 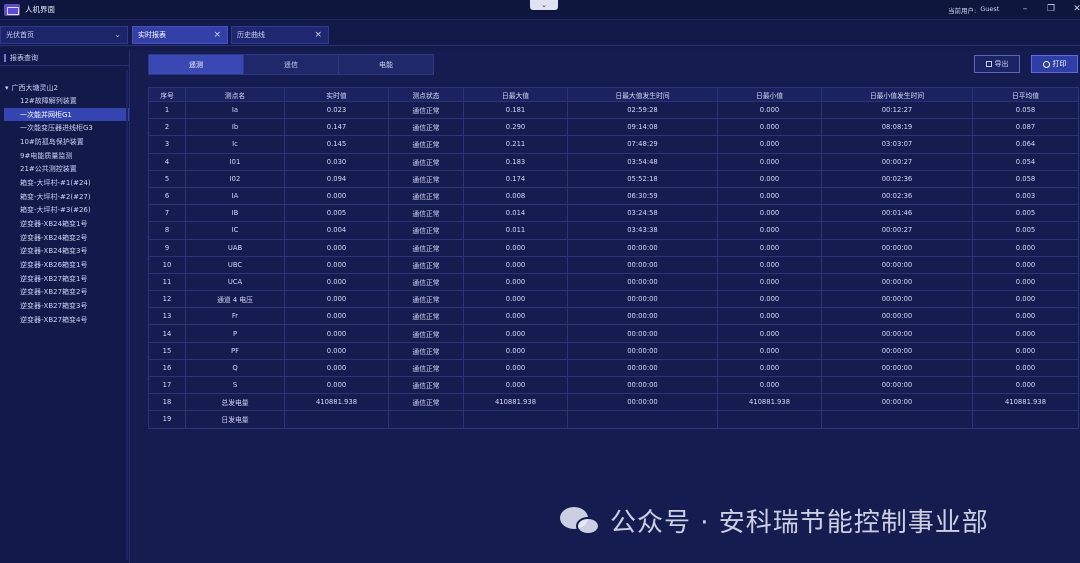 I want to click on table-cell: Ic, so click(x=235, y=144).